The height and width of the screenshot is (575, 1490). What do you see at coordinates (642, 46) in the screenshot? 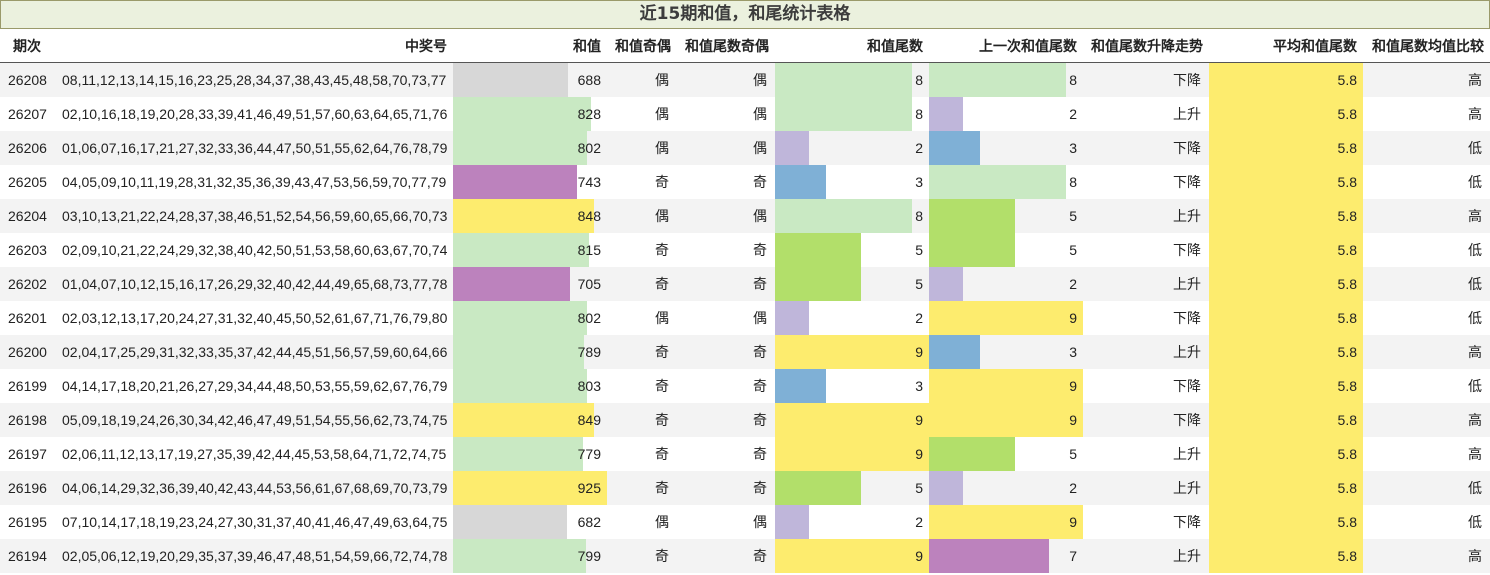
I see `header-sum-parity: 和值奇偶` at bounding box center [642, 46].